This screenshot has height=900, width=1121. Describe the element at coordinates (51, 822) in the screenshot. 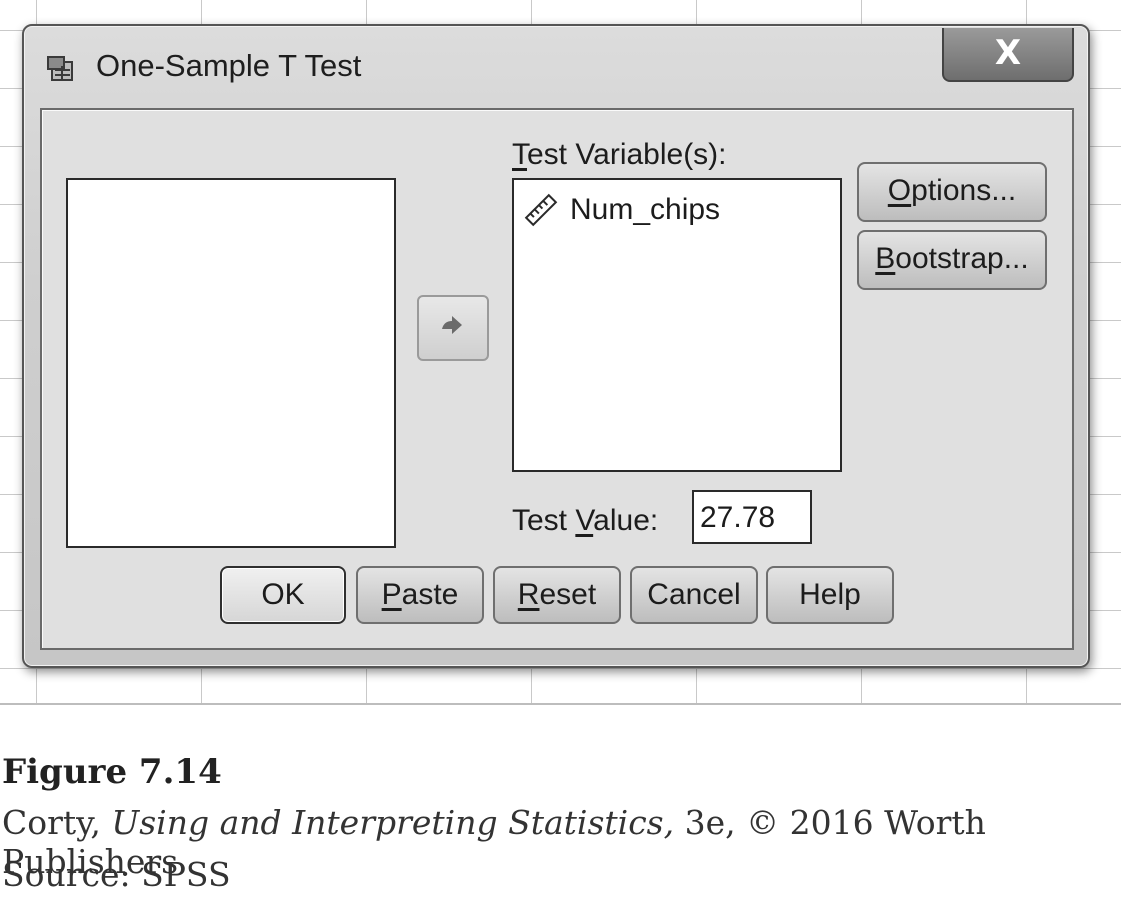

I see `citation-author: Corty,` at that location.